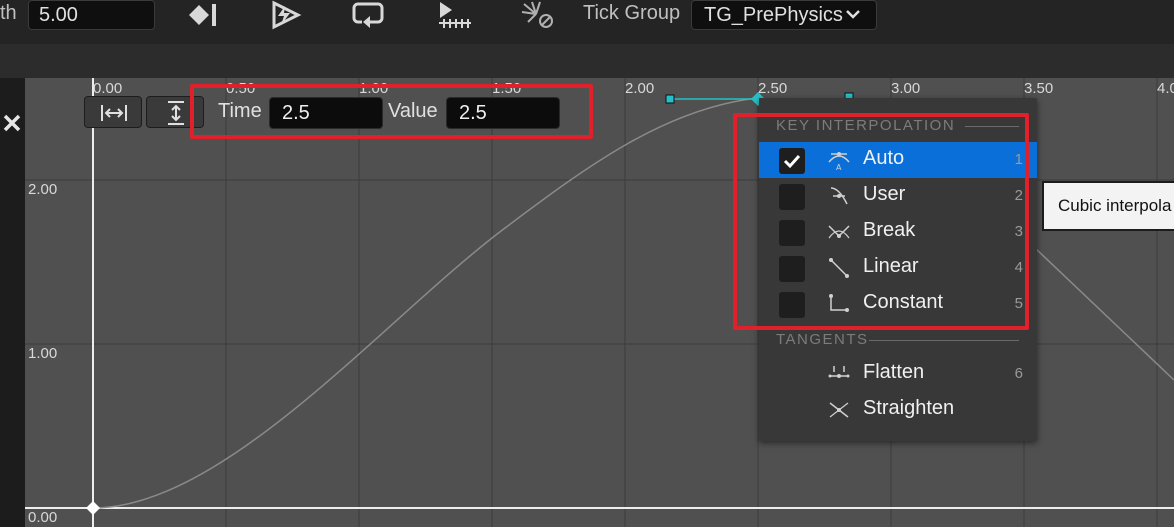 Image resolution: width=1174 pixels, height=527 pixels. Describe the element at coordinates (906, 88) in the screenshot. I see `x-tick: 3.00` at that location.